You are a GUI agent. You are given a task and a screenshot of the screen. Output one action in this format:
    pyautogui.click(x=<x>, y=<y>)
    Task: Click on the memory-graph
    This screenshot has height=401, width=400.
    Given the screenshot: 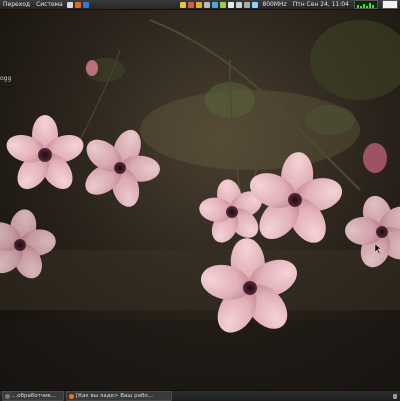 What is the action you would take?
    pyautogui.click(x=390, y=4)
    